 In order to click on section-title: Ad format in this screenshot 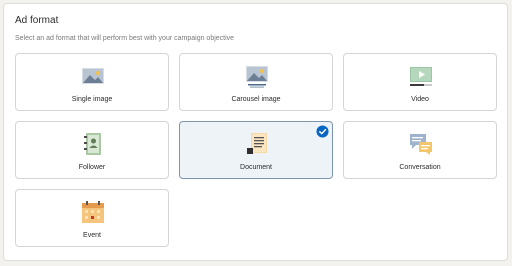, I will do `click(37, 20)`.